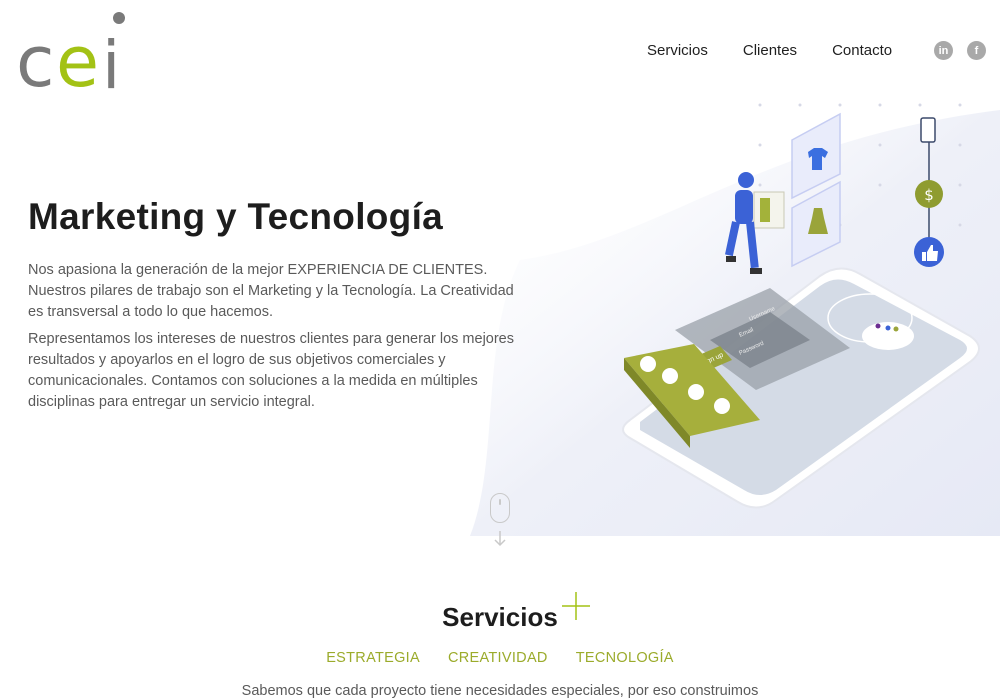 The width and height of the screenshot is (1000, 699). Describe the element at coordinates (236, 216) in the screenshot. I see `hero-title: Marketing y Tecnología` at that location.